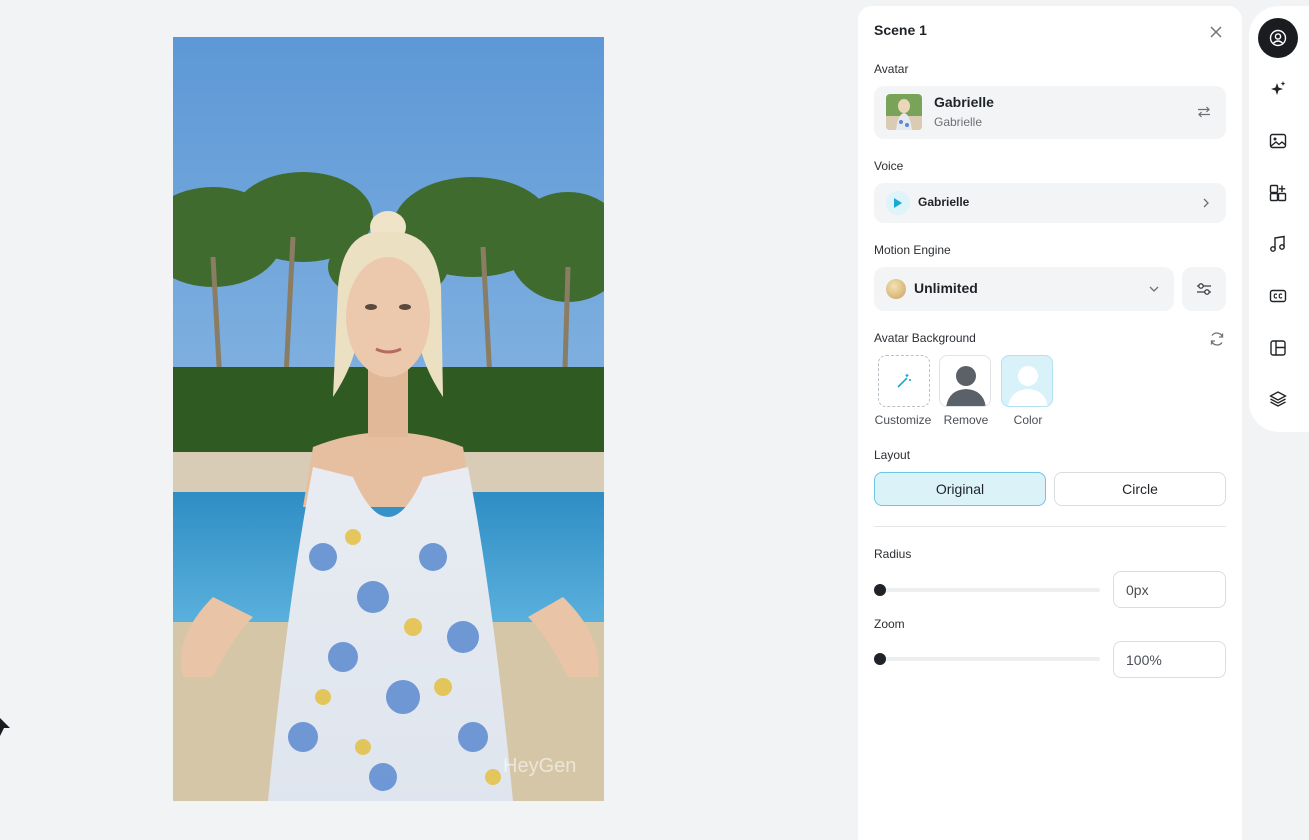 The width and height of the screenshot is (1309, 840). What do you see at coordinates (1028, 420) in the screenshot?
I see `background-option-label: Color` at bounding box center [1028, 420].